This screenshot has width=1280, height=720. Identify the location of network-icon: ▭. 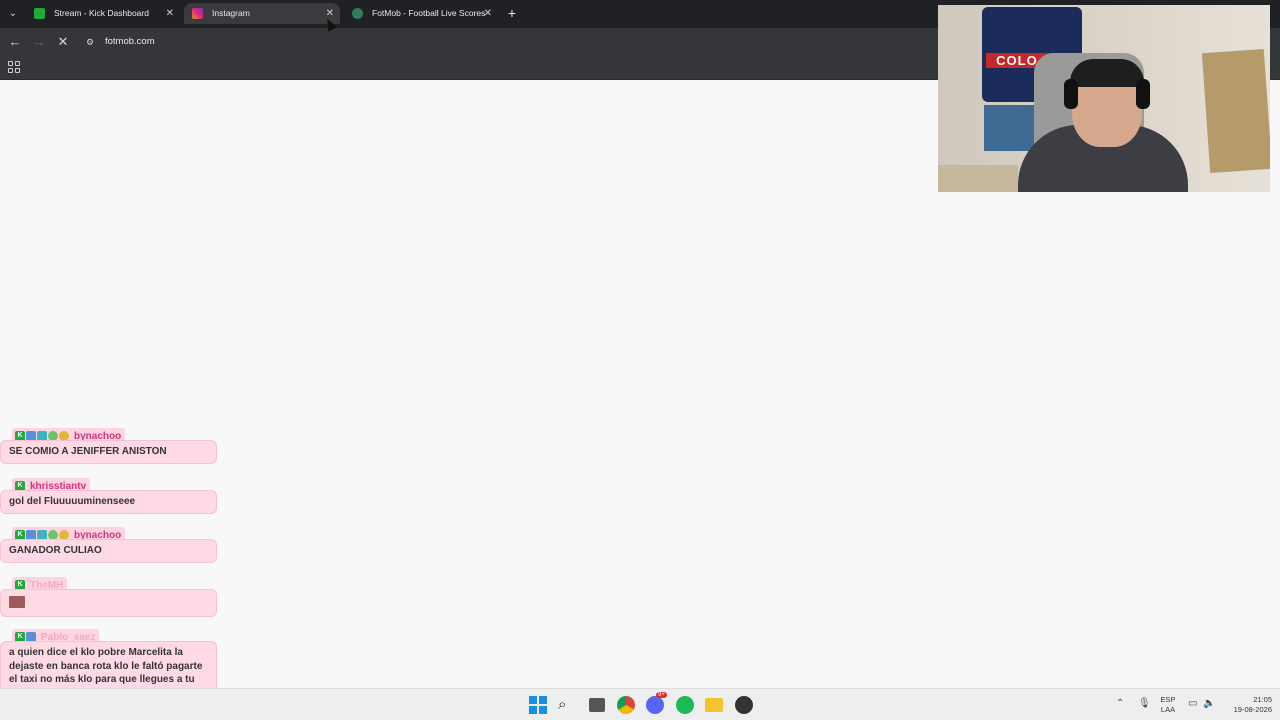
(1192, 703).